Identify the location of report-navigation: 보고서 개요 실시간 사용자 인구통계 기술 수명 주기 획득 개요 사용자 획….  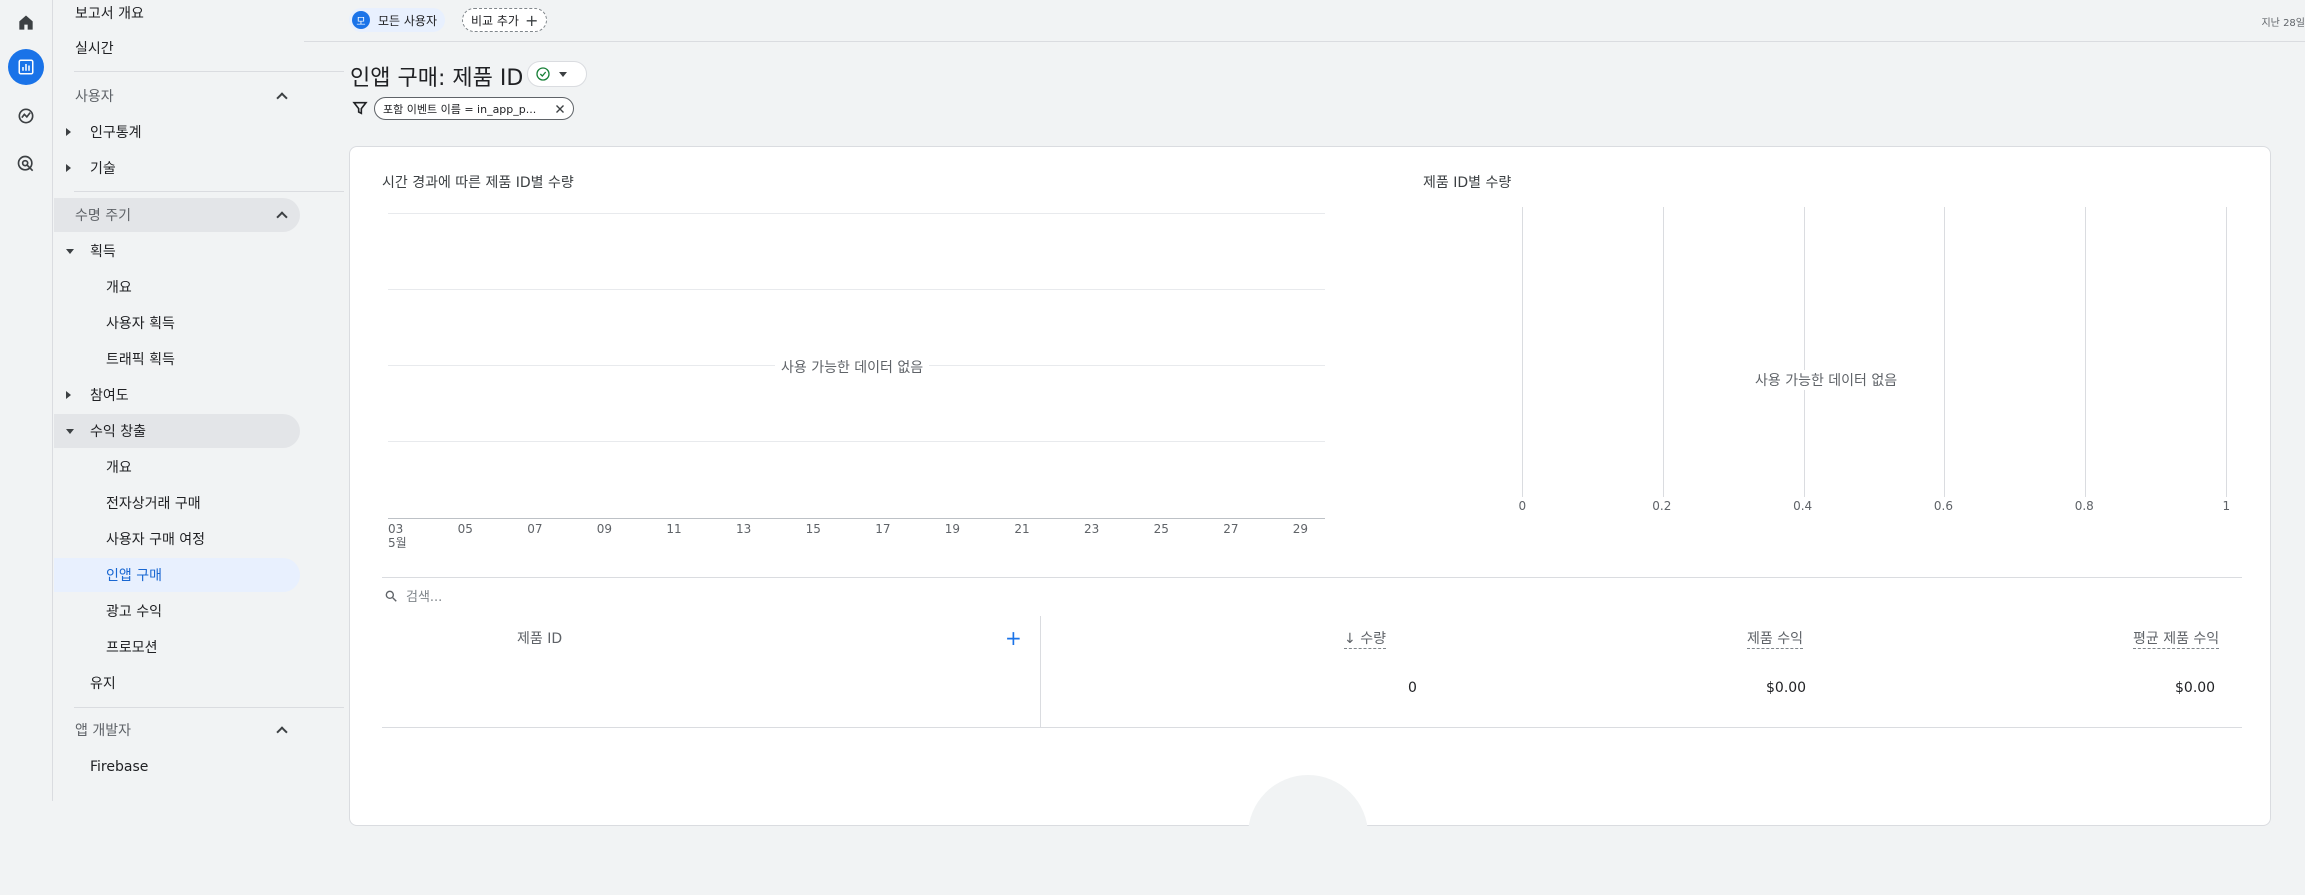
(199, 400).